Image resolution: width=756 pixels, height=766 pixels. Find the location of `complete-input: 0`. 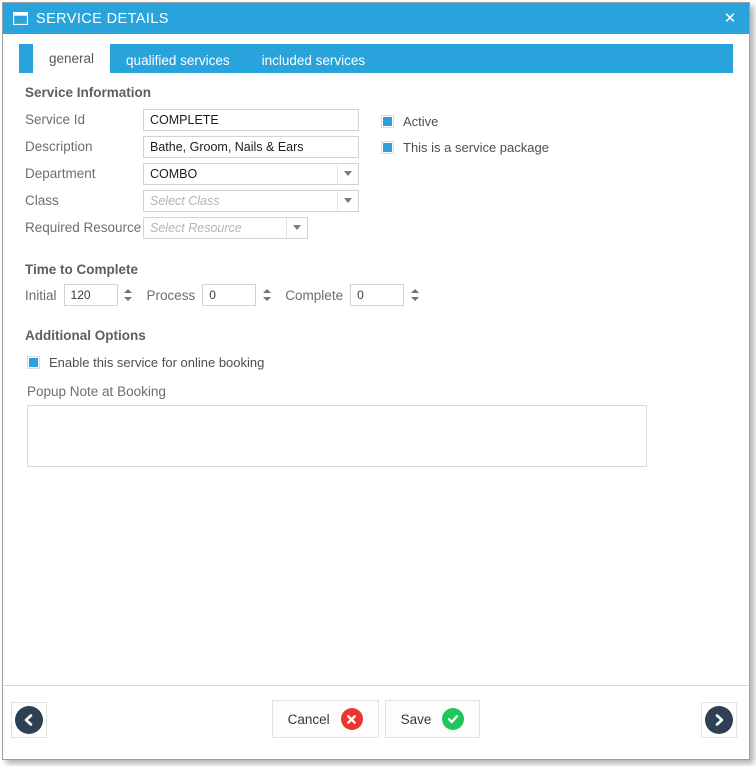

complete-input: 0 is located at coordinates (377, 295).